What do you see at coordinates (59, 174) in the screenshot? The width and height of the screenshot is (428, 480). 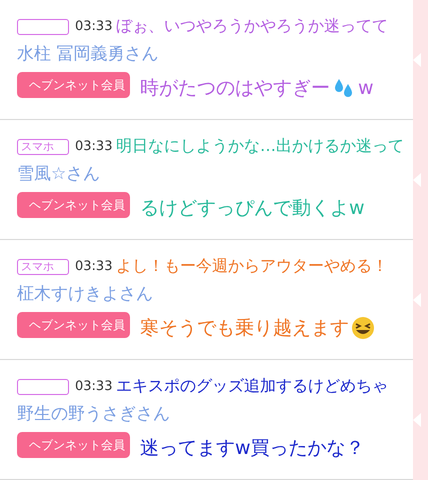 I see `user-name: 雪風☆さん` at bounding box center [59, 174].